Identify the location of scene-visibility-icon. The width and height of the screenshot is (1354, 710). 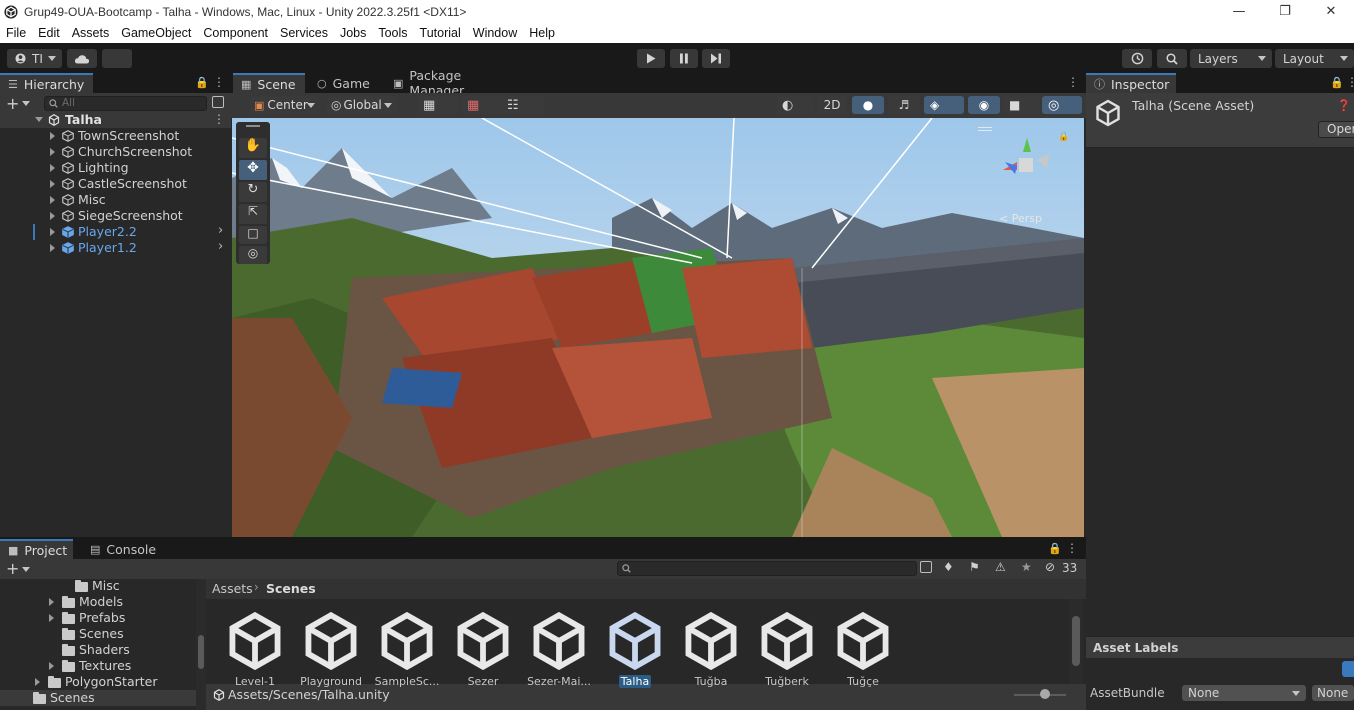
(218, 102).